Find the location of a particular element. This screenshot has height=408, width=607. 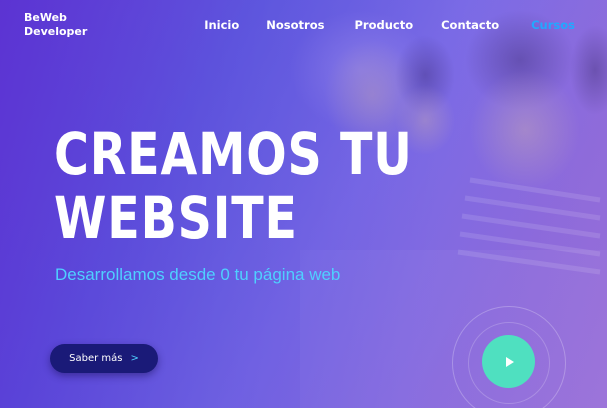

headline-line1: CREAMOS TU is located at coordinates (233, 154).